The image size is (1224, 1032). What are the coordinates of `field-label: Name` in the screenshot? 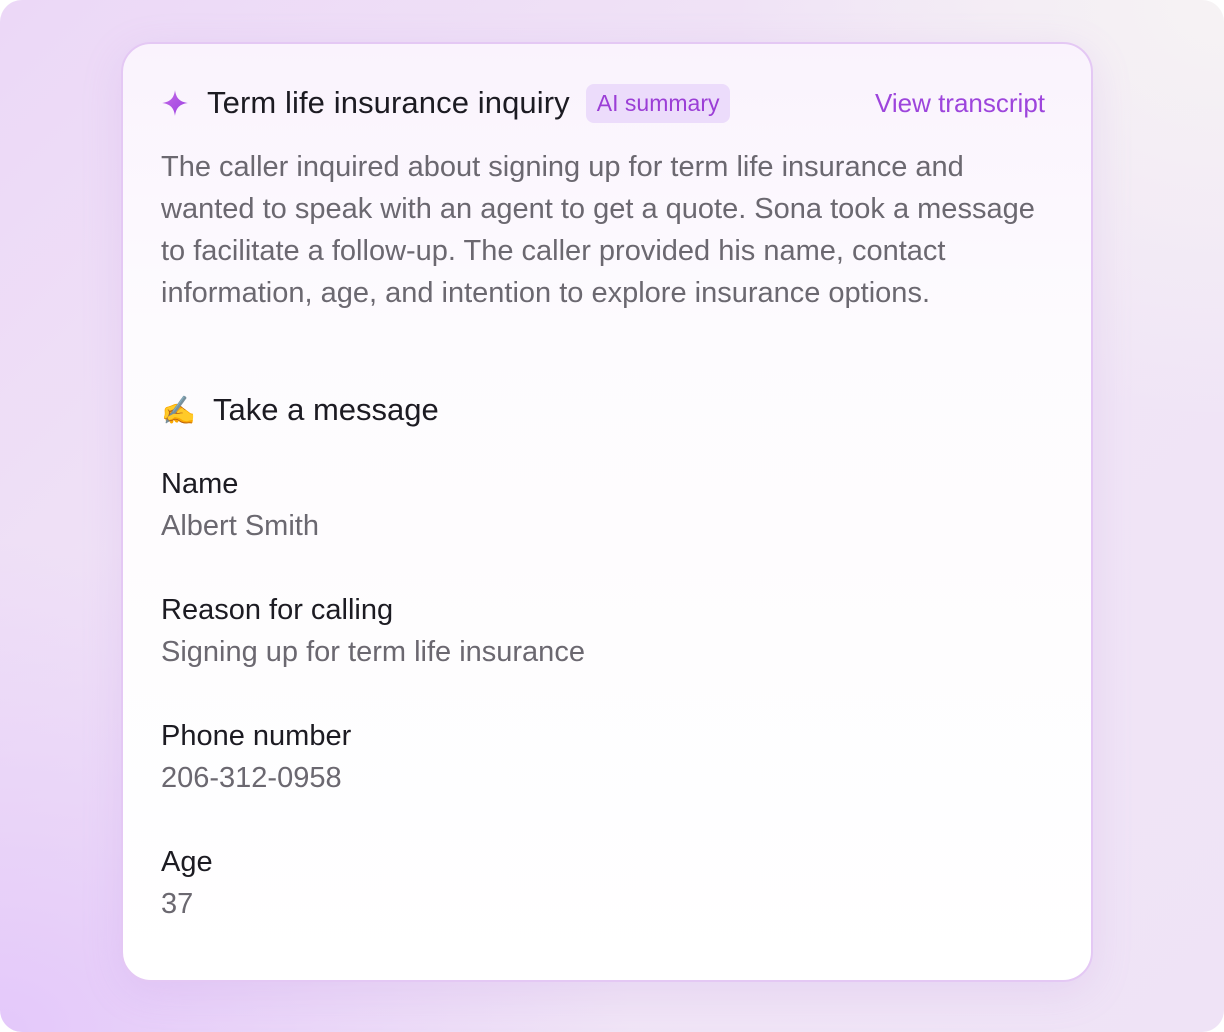 It's located at (200, 484).